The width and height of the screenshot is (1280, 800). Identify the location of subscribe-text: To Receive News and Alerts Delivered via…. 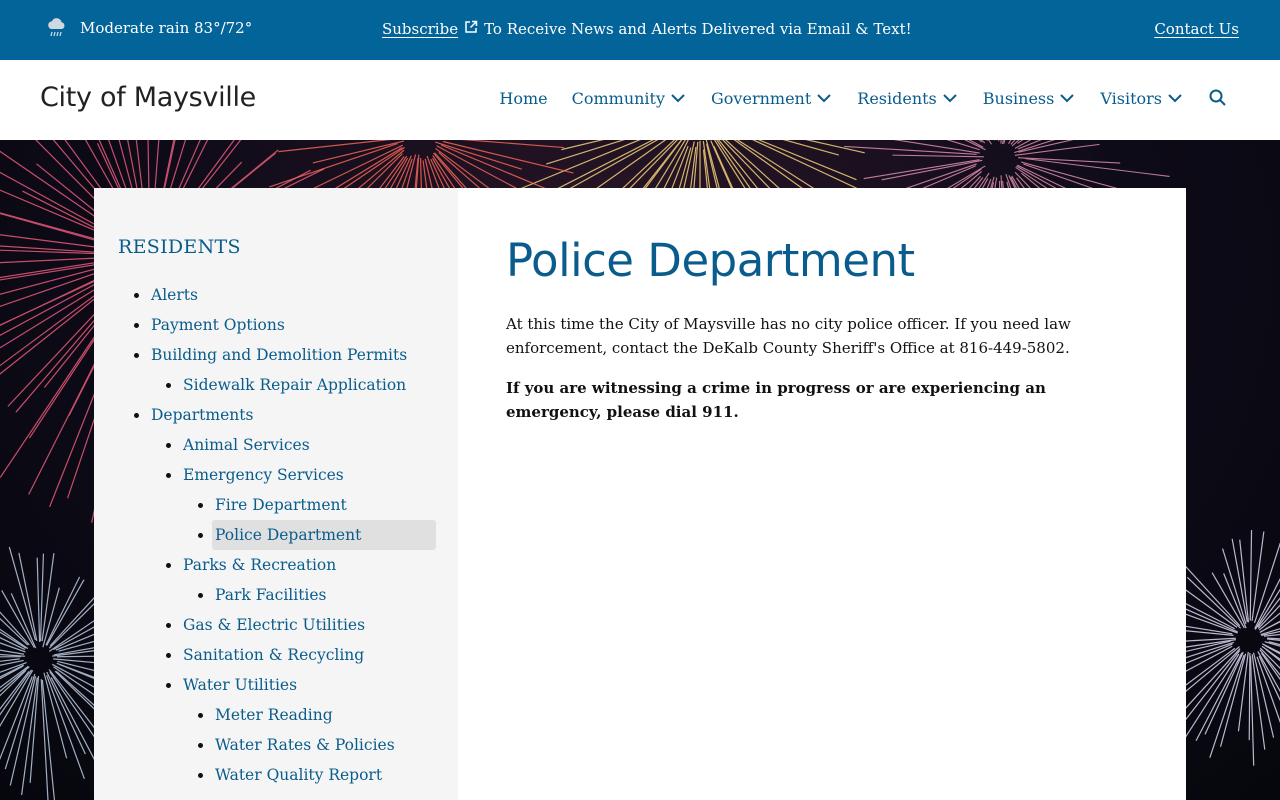
(698, 29).